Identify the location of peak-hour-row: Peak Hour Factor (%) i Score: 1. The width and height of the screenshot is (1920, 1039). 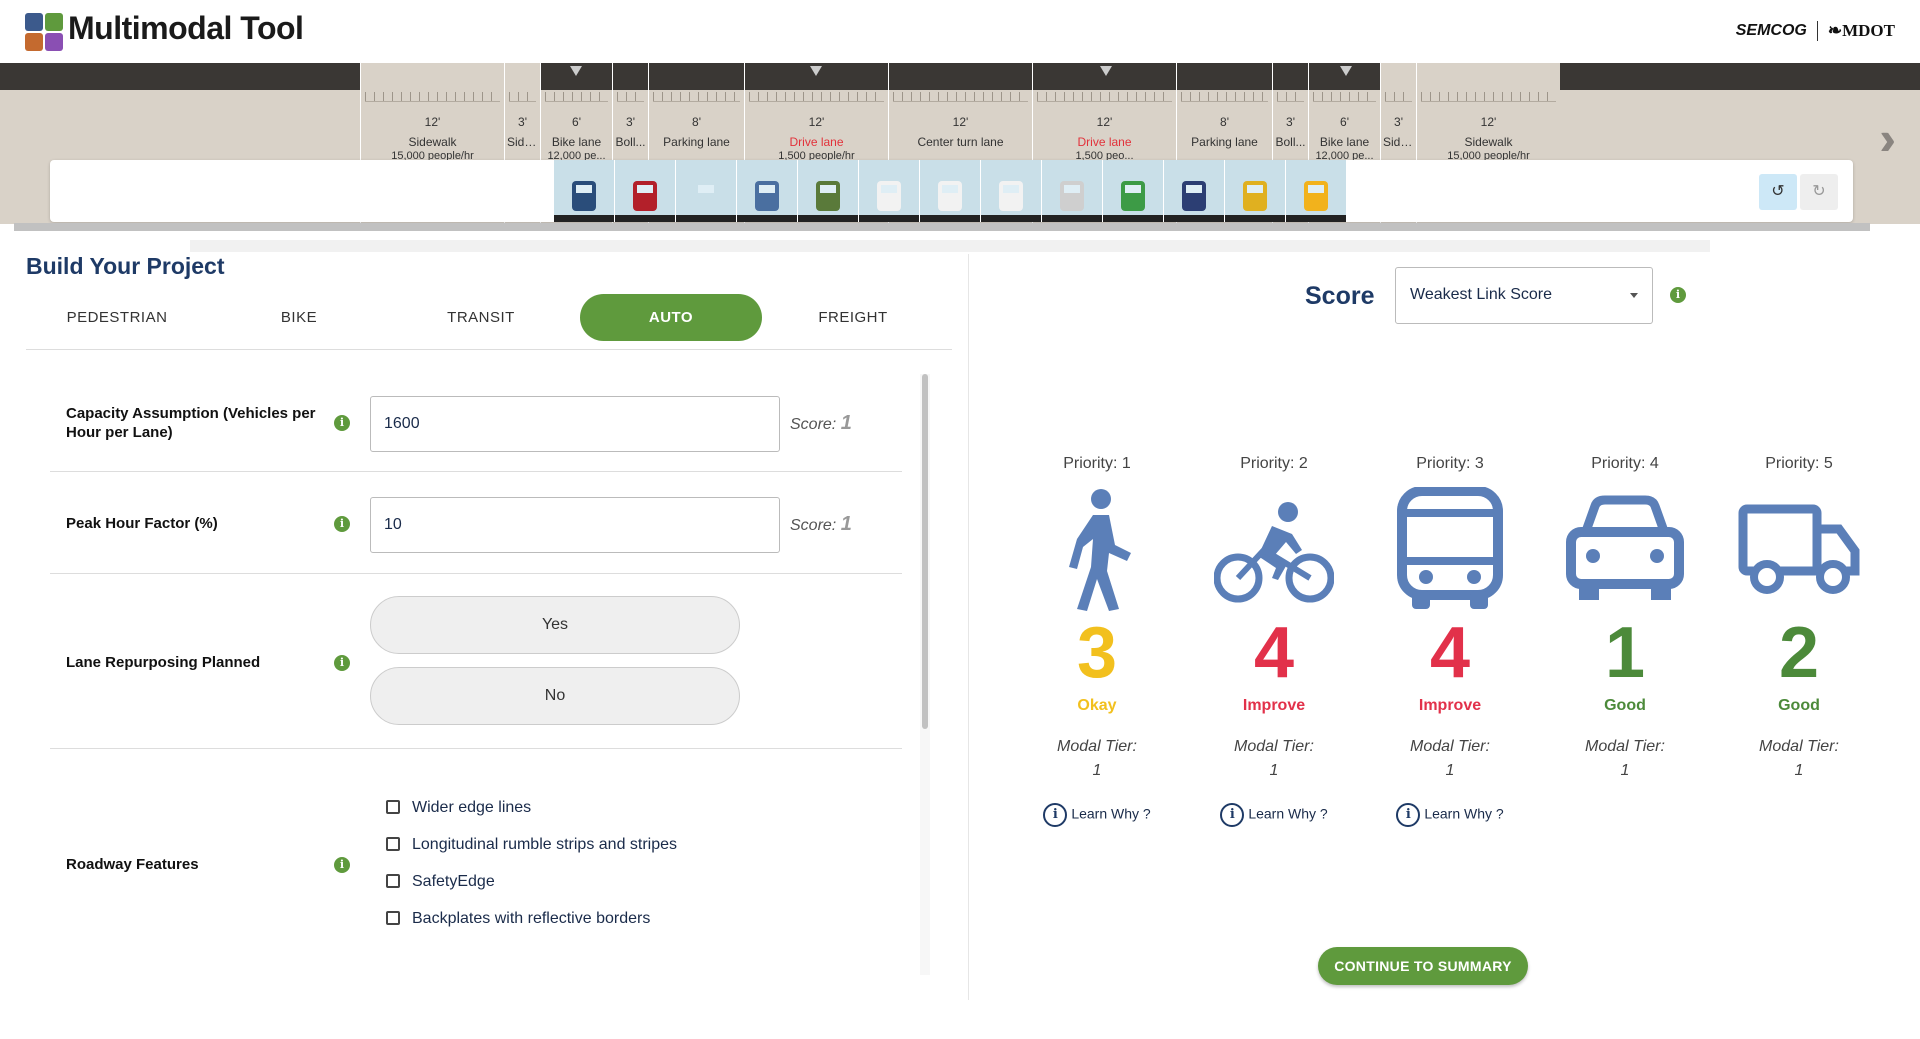
(476, 523).